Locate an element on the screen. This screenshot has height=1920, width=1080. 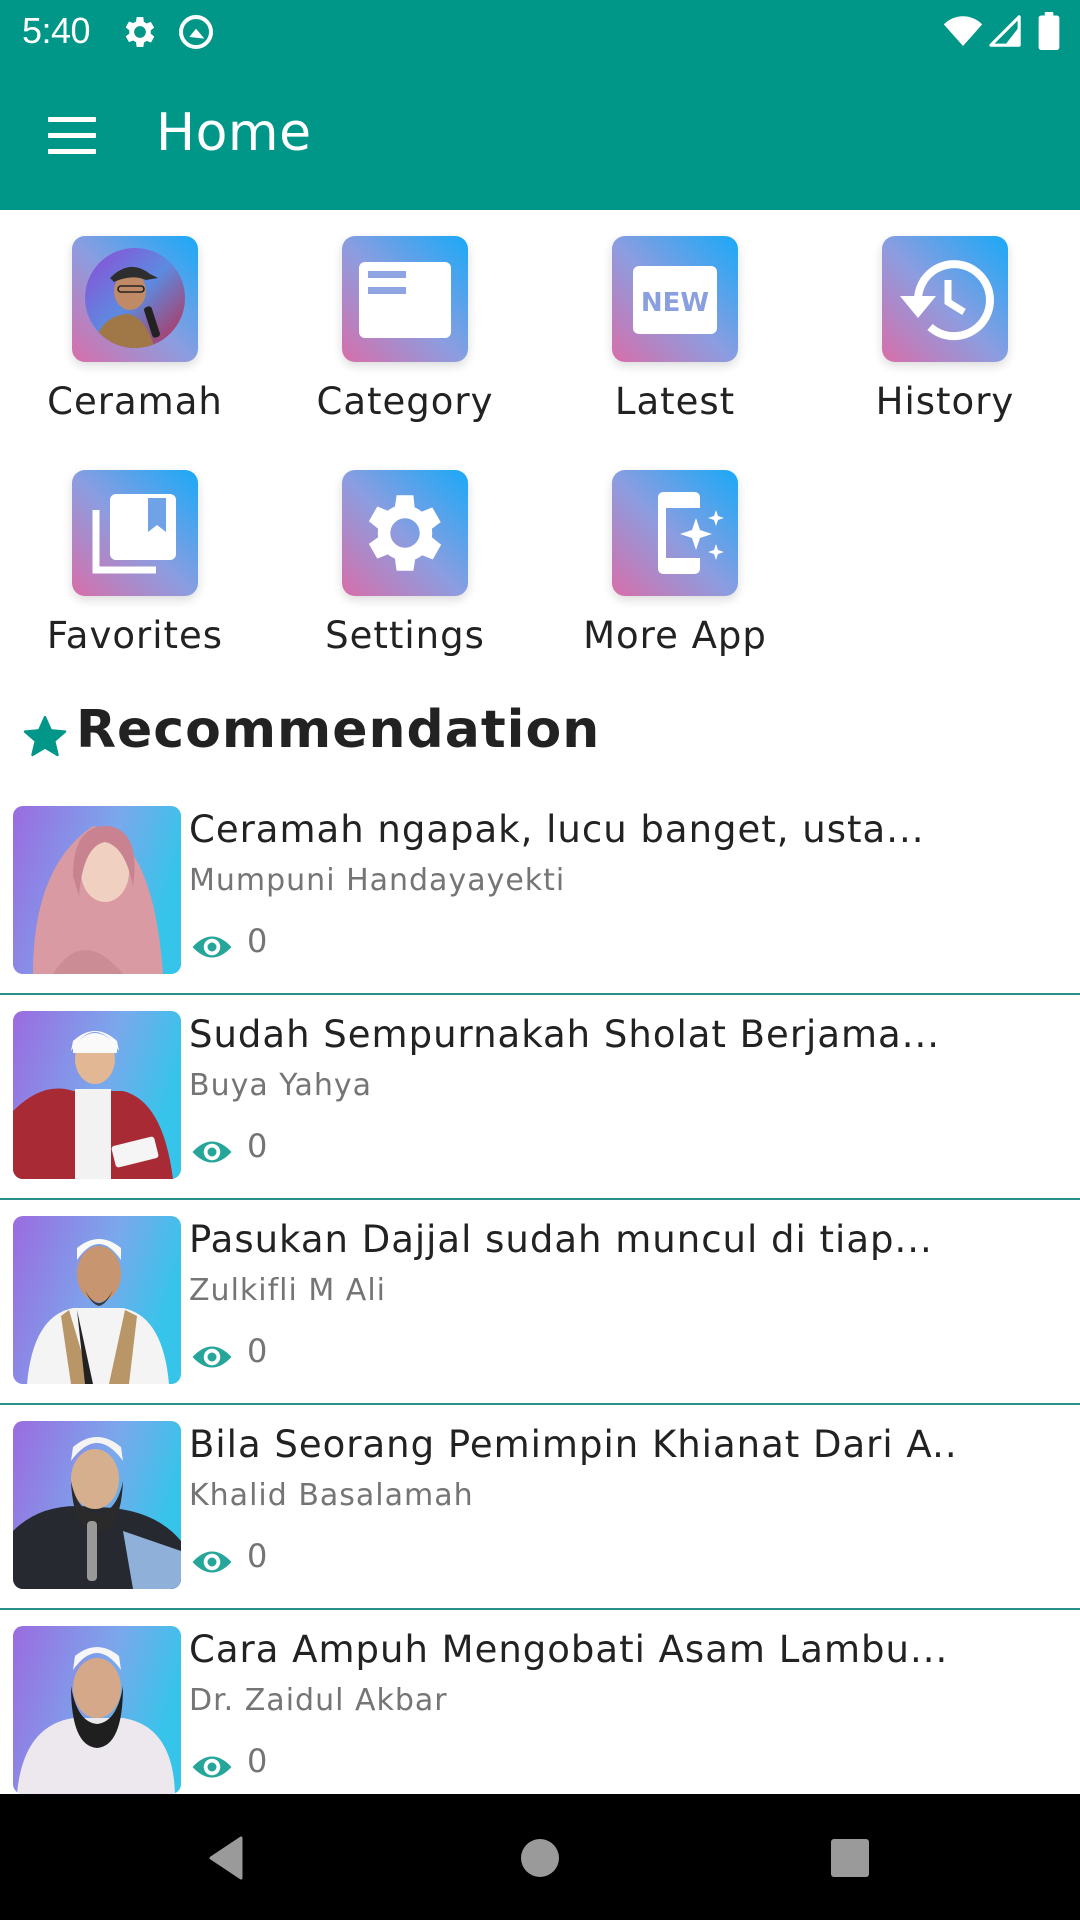
menu-item-category: Category is located at coordinates (405, 336).